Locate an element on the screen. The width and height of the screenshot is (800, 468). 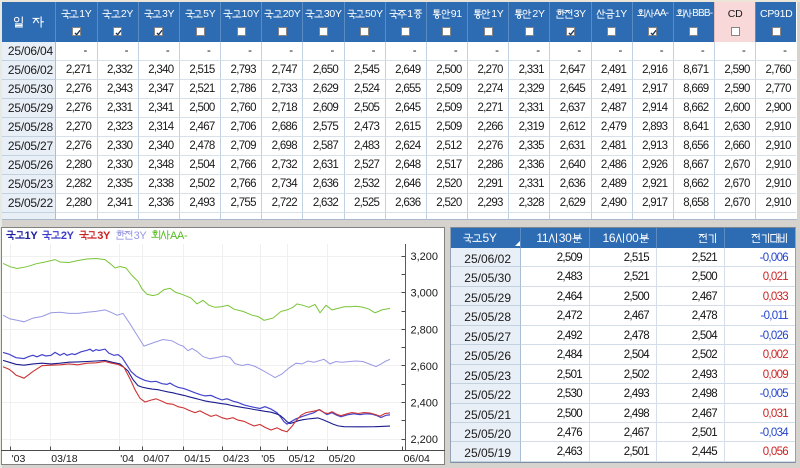
svg-text: 06/04 is located at coordinates (417, 459).